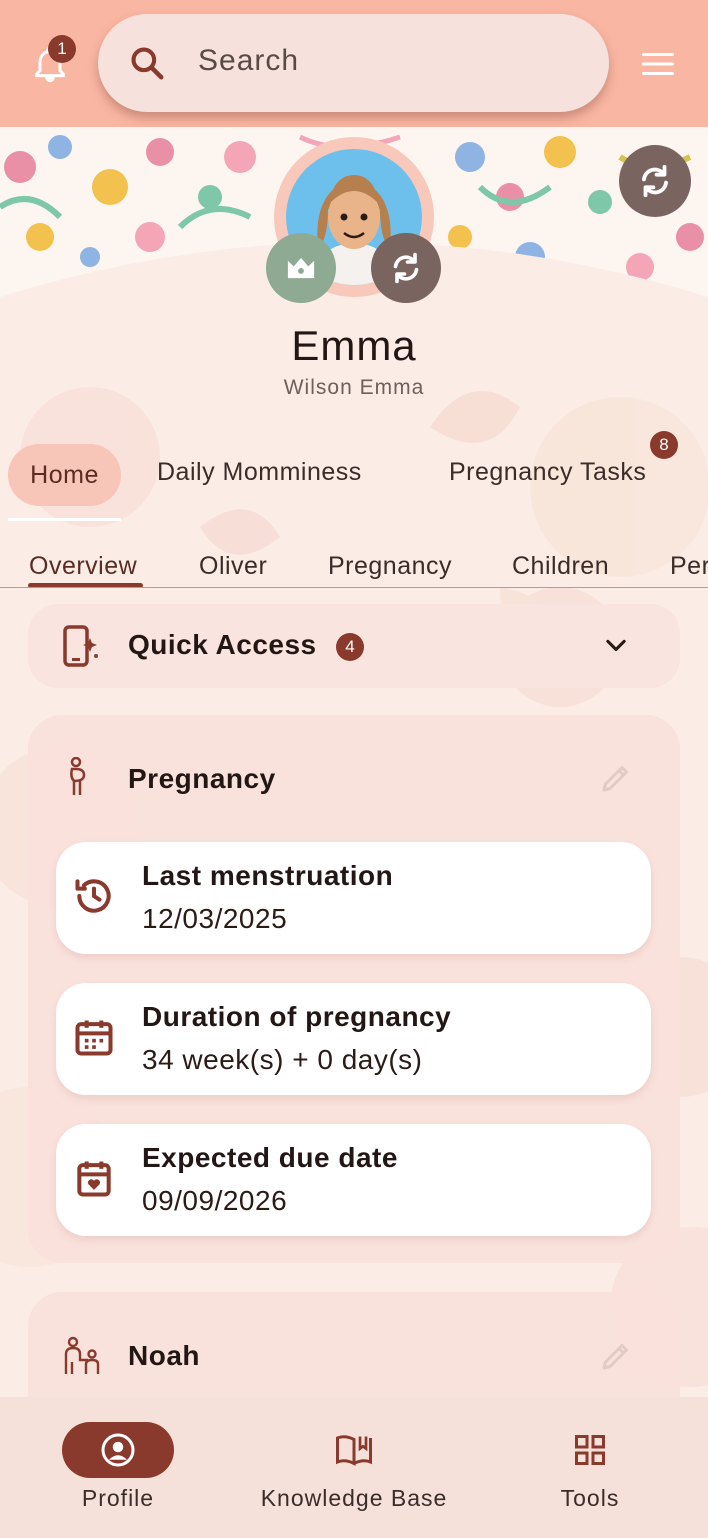 The image size is (708, 1538). What do you see at coordinates (658, 64) in the screenshot?
I see `hamburger-menu-icon` at bounding box center [658, 64].